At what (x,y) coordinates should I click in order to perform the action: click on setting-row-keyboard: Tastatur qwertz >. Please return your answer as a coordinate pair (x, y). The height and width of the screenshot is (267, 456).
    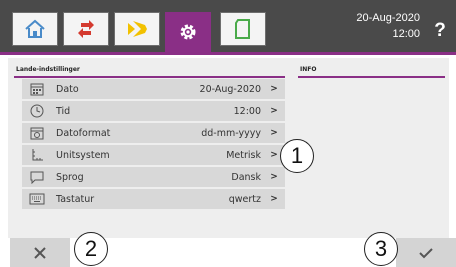
    Looking at the image, I should click on (153, 199).